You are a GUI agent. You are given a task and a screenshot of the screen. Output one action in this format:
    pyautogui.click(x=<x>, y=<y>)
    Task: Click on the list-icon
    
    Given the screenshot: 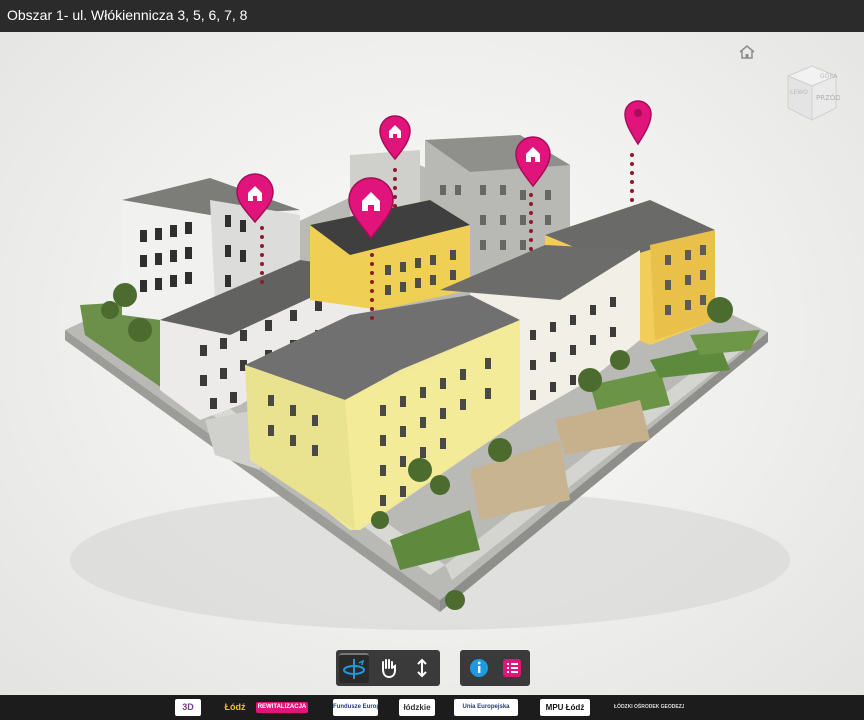 What is the action you would take?
    pyautogui.click(x=512, y=668)
    